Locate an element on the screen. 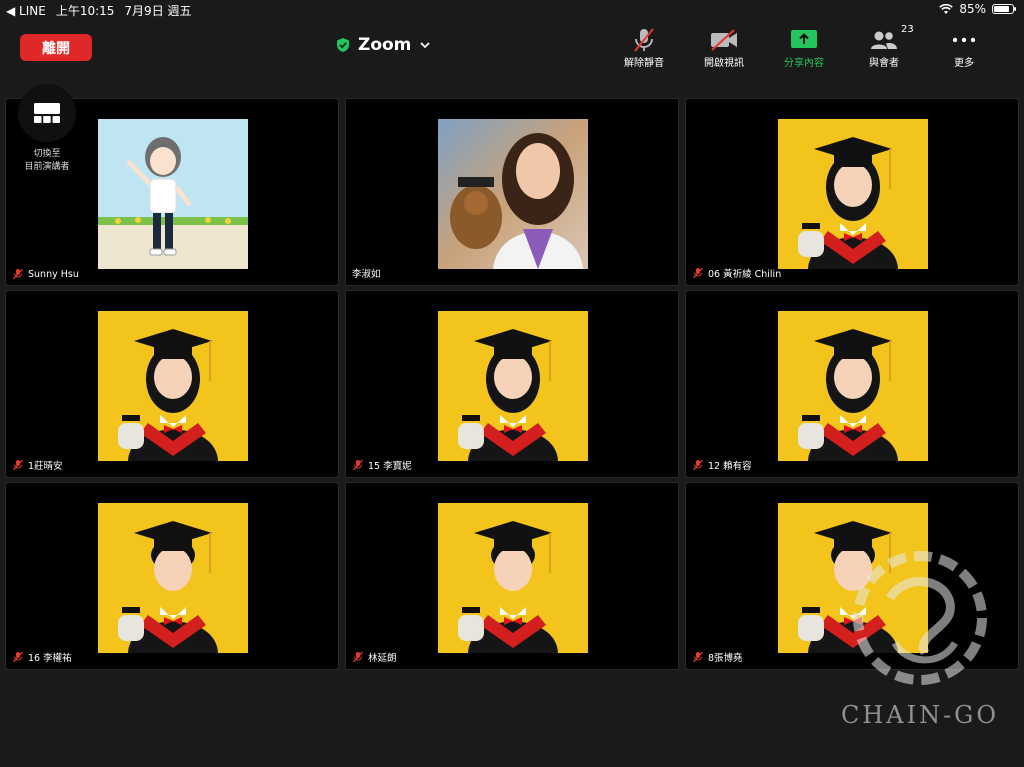  more-label: 更多 is located at coordinates (964, 63).